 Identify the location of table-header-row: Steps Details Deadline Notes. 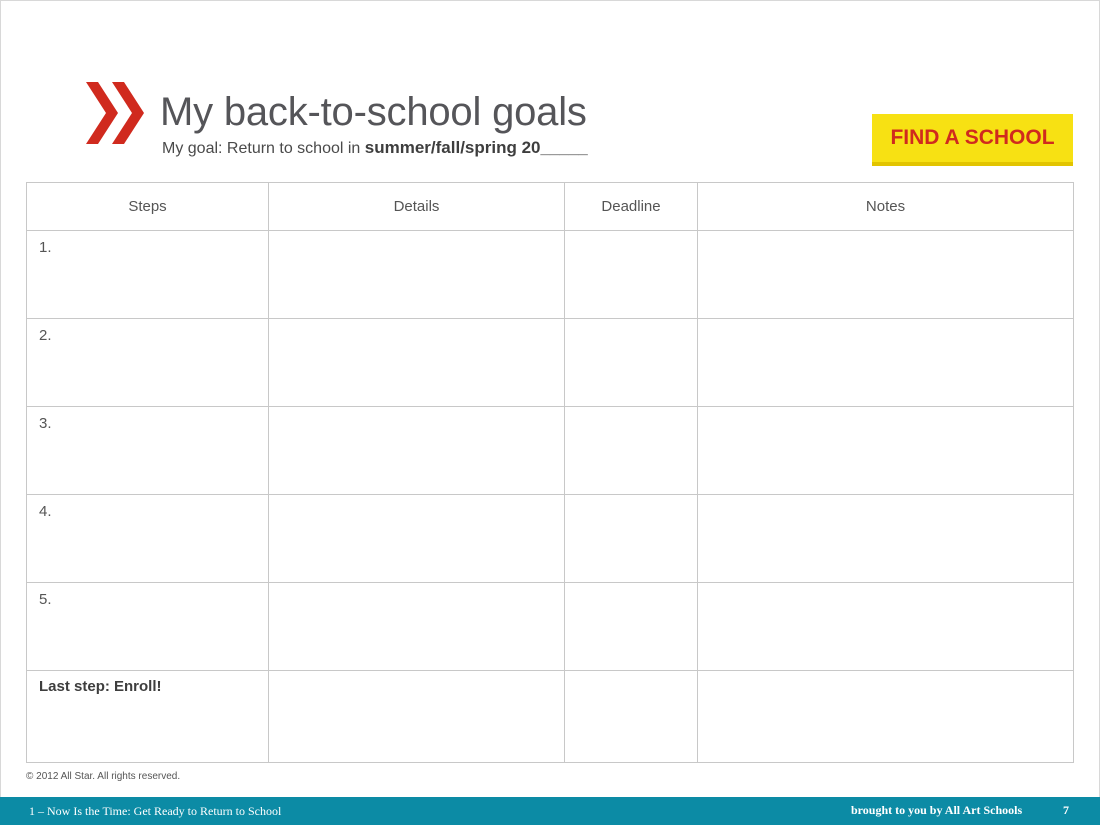
(550, 206).